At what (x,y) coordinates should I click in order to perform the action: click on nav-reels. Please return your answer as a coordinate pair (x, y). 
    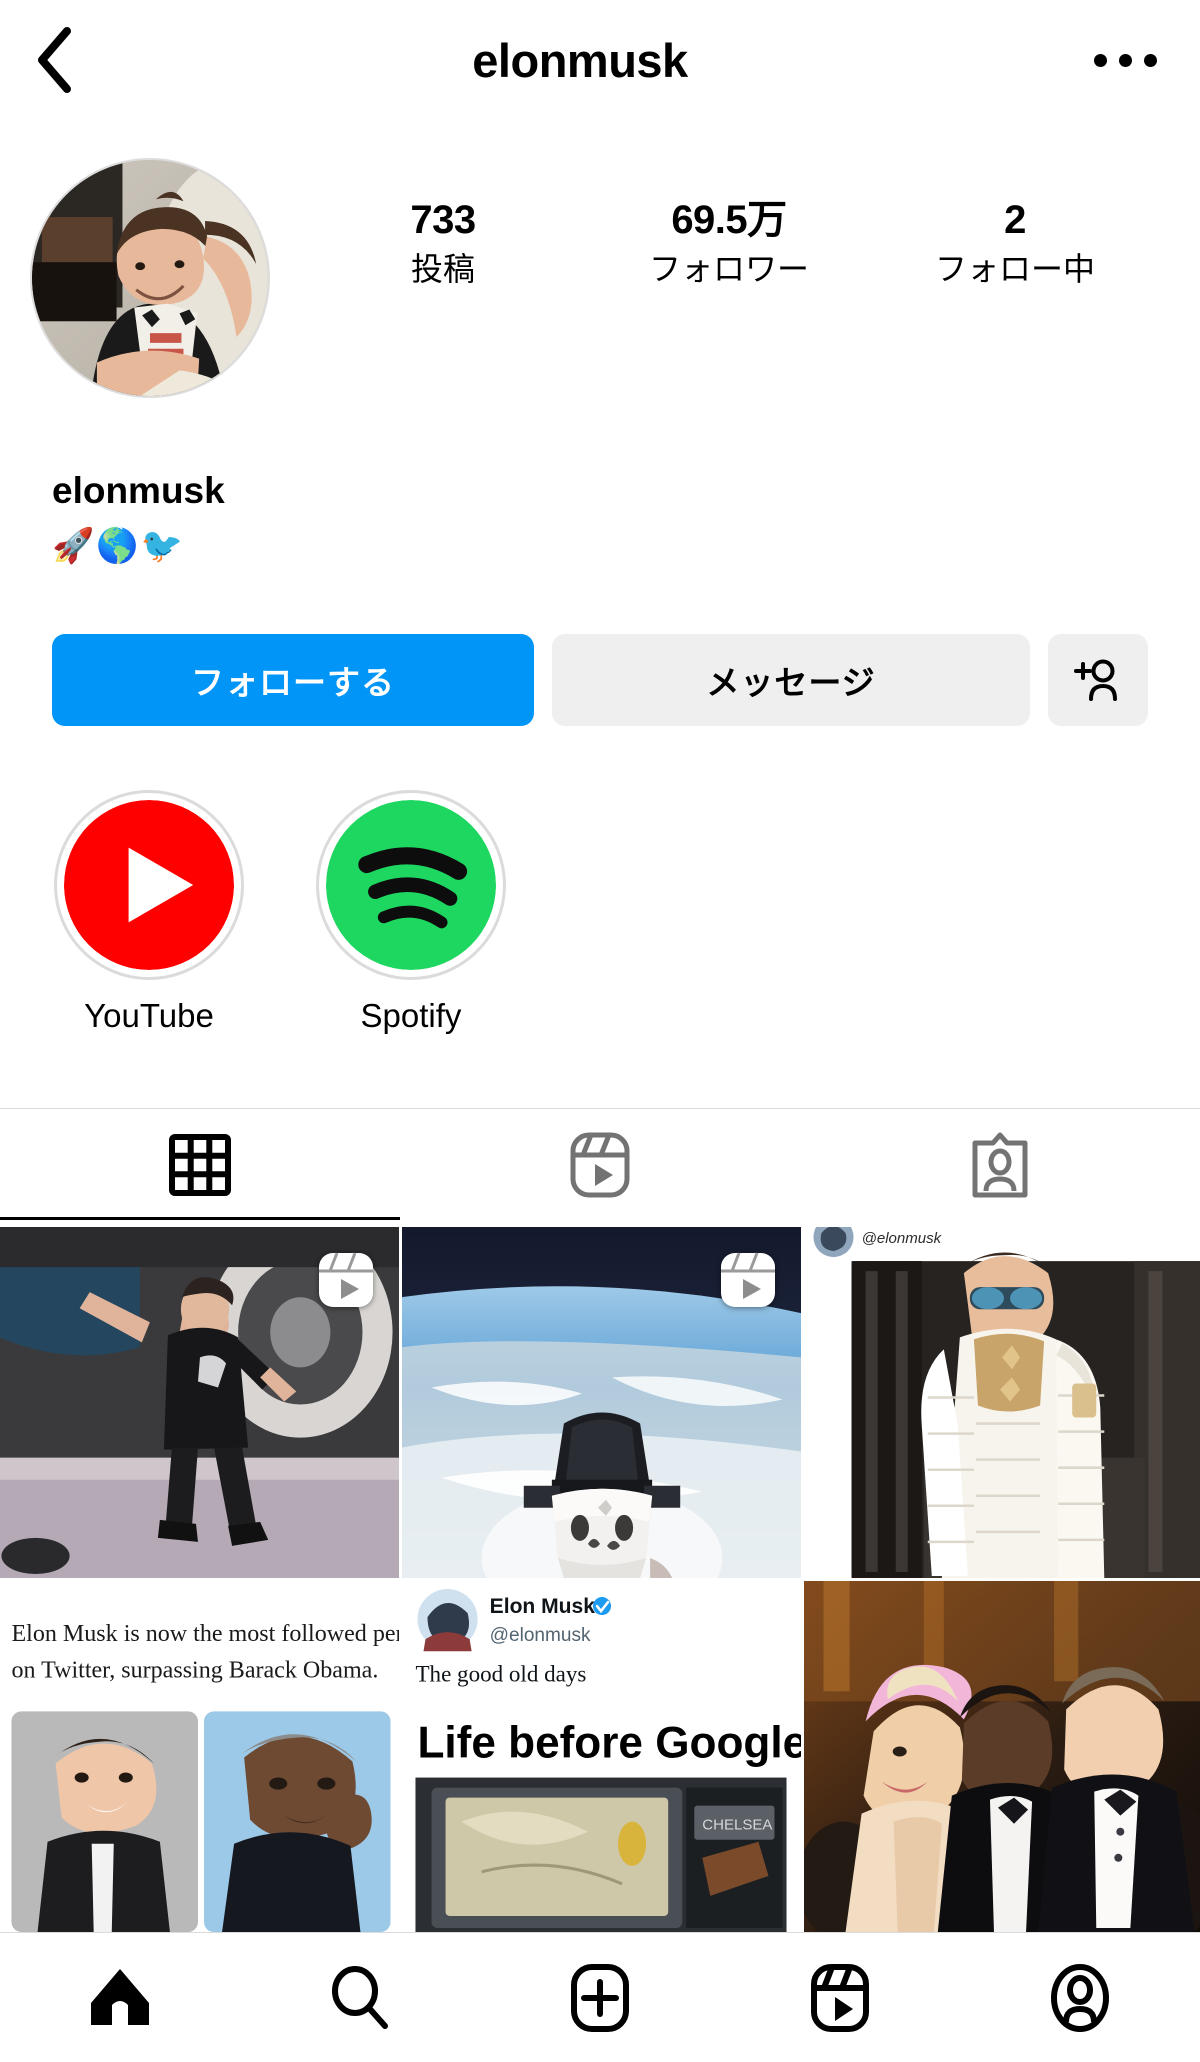
    Looking at the image, I should click on (840, 1997).